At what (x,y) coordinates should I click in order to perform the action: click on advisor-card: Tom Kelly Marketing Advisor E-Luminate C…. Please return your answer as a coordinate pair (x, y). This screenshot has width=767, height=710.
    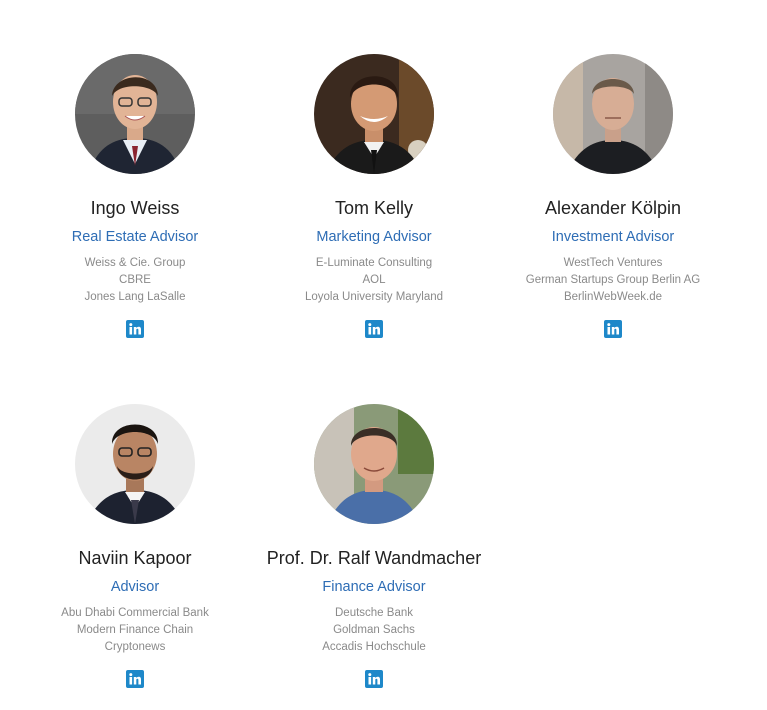
    Looking at the image, I should click on (374, 198).